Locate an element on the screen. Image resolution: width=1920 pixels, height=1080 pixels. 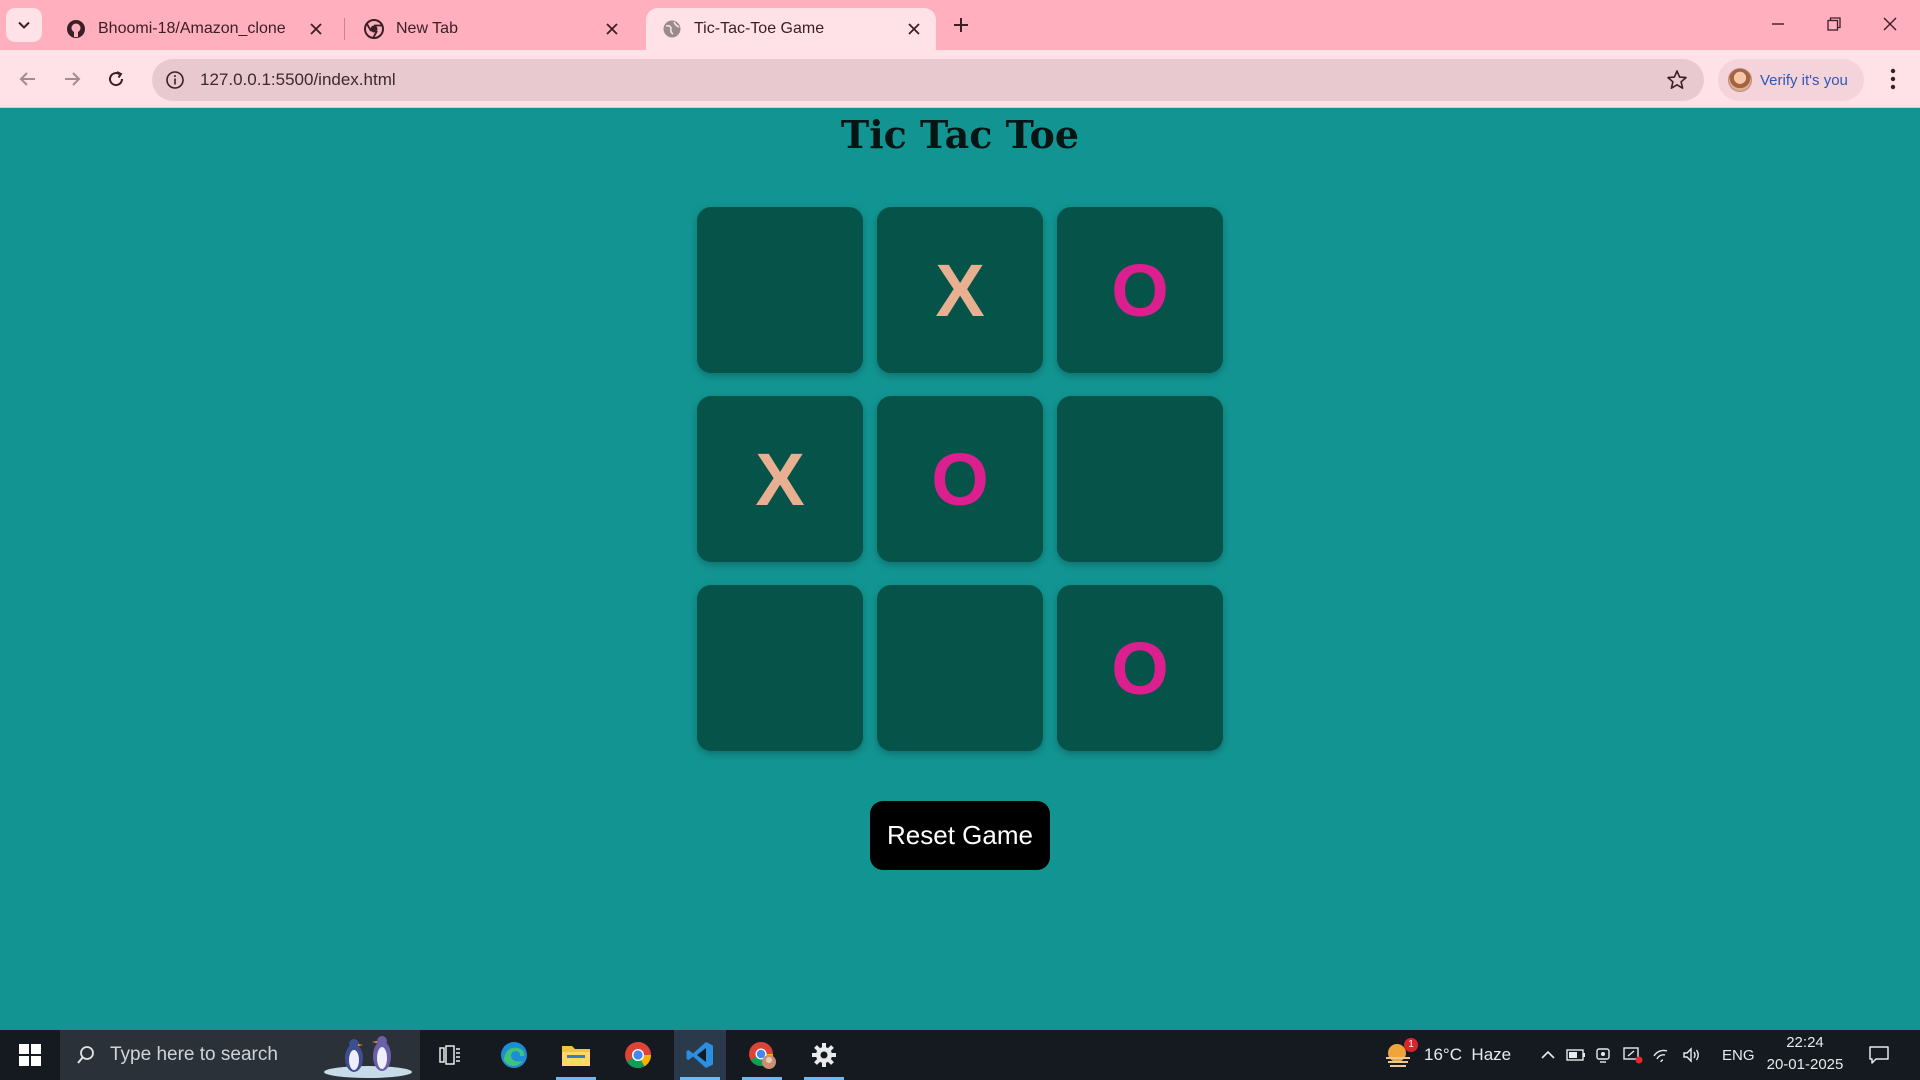
back-button is located at coordinates (28, 79).